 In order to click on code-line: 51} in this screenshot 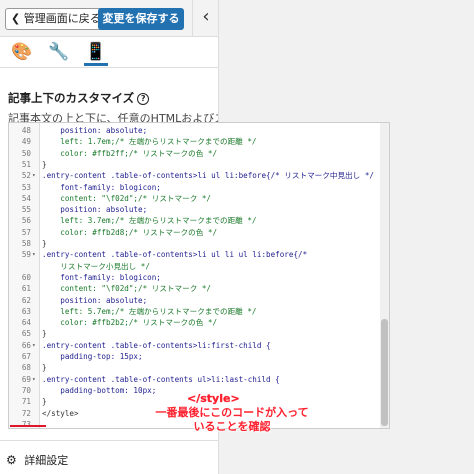, I will do `click(194, 164)`.